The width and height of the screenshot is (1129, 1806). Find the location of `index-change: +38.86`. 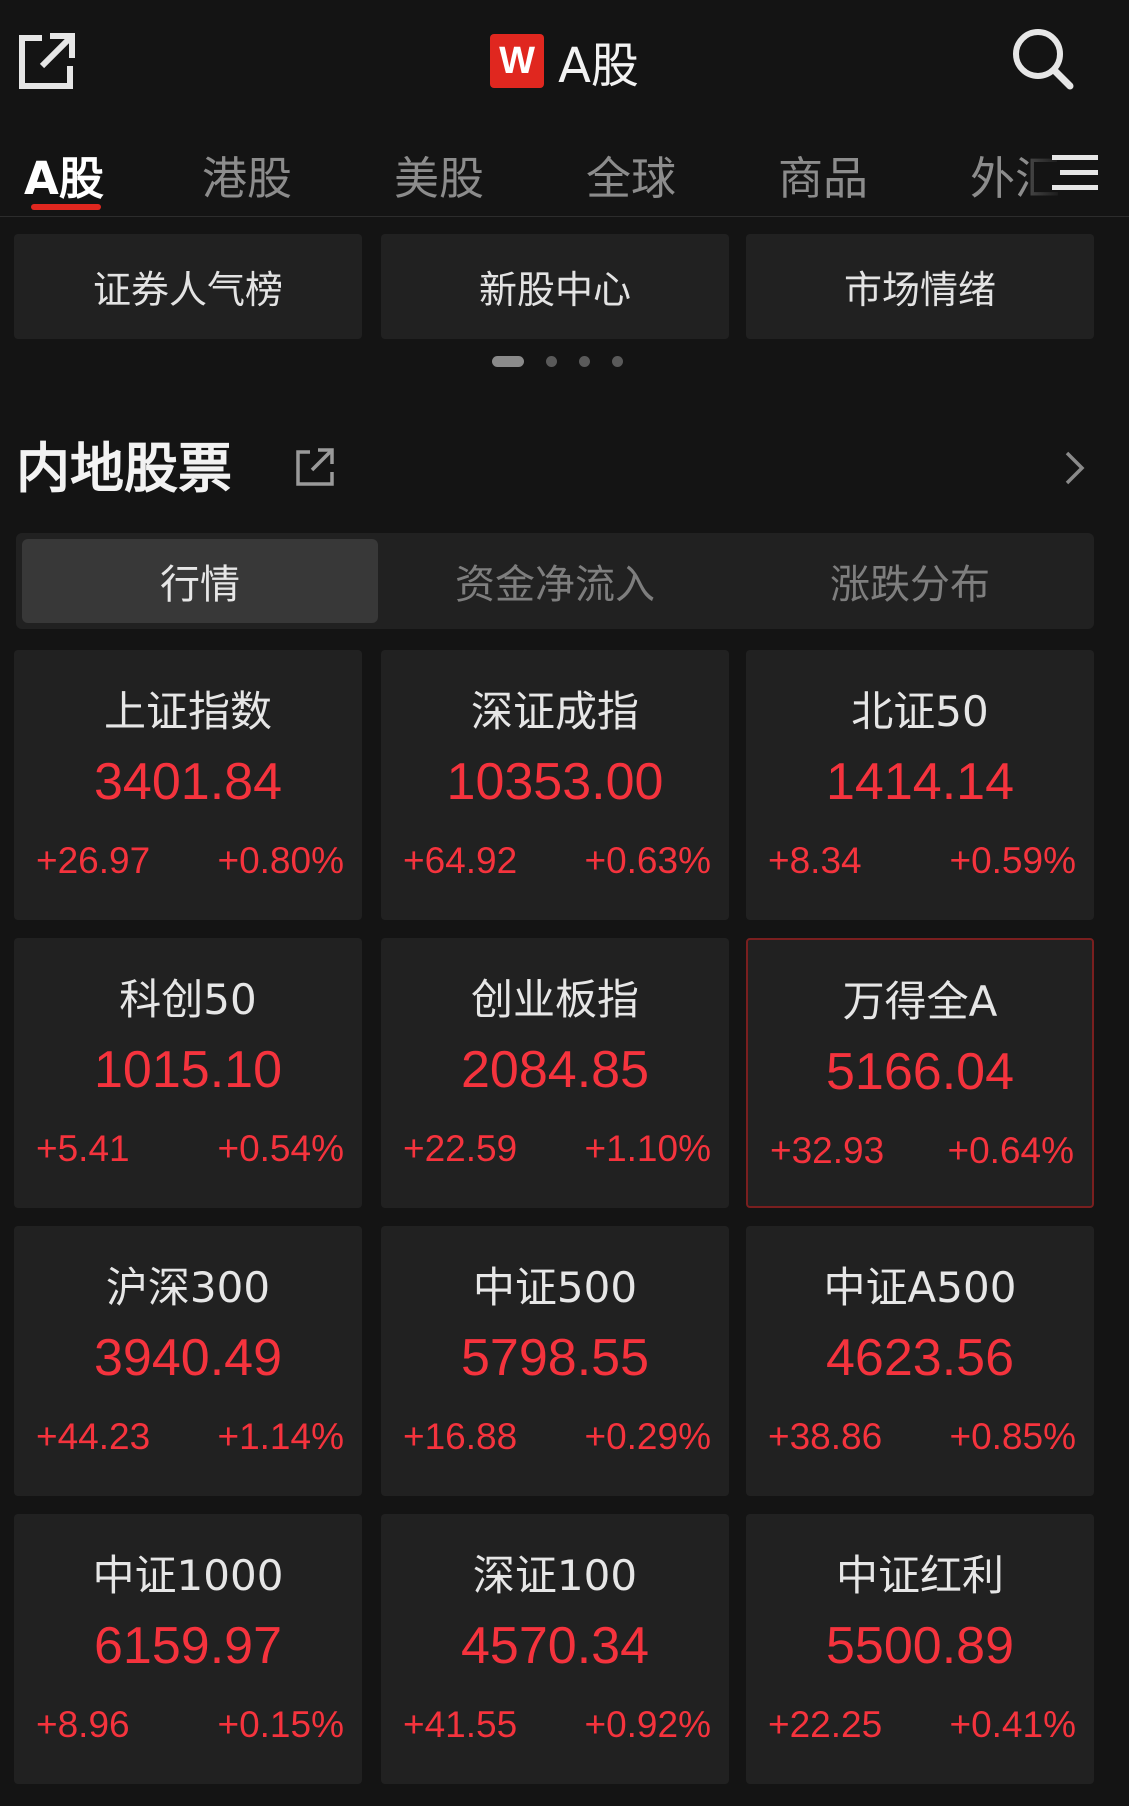

index-change: +38.86 is located at coordinates (825, 1436).